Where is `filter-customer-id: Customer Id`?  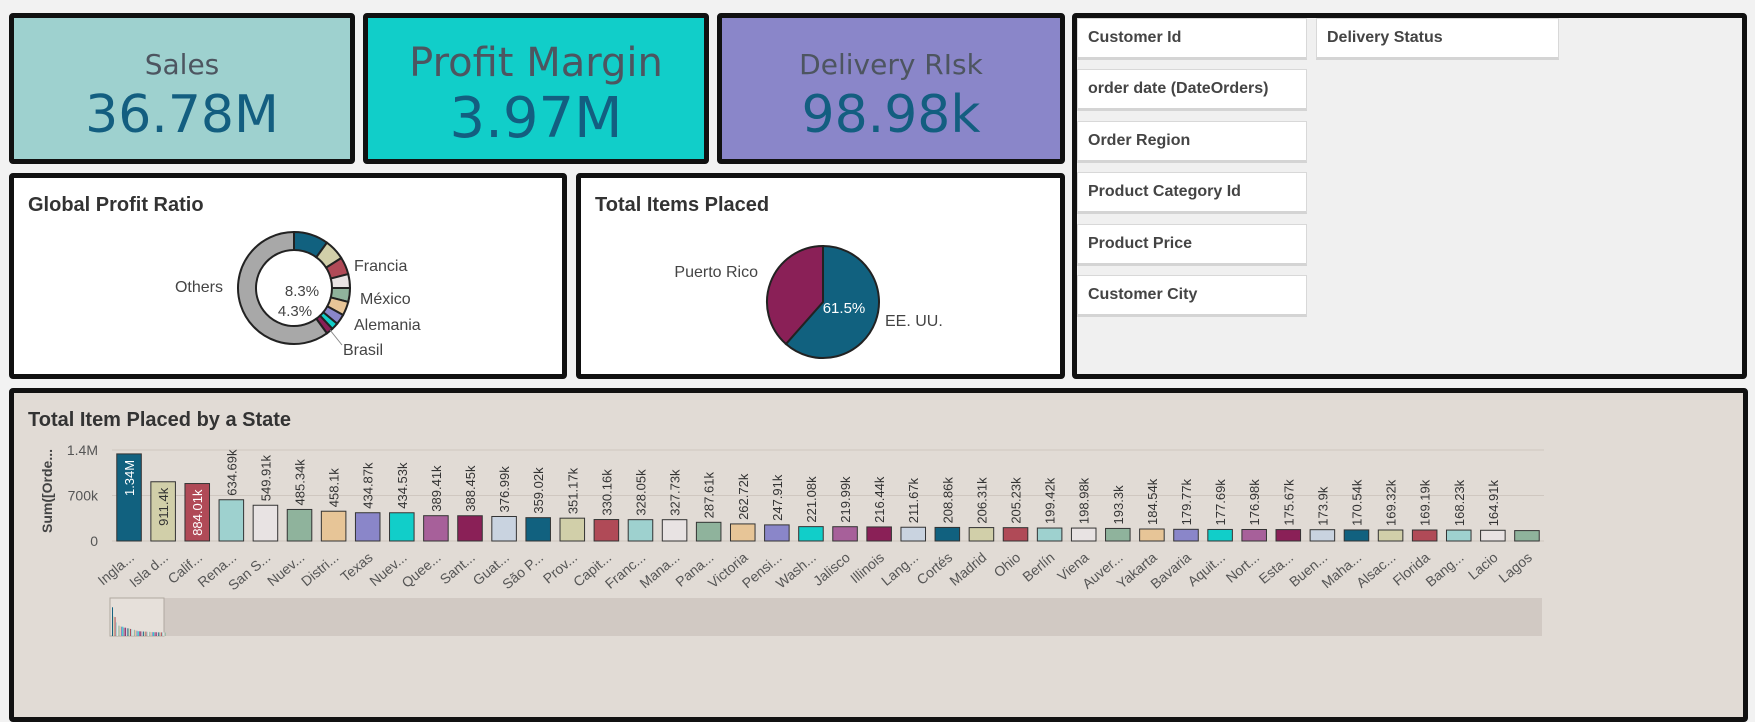
filter-customer-id: Customer Id is located at coordinates (1192, 39).